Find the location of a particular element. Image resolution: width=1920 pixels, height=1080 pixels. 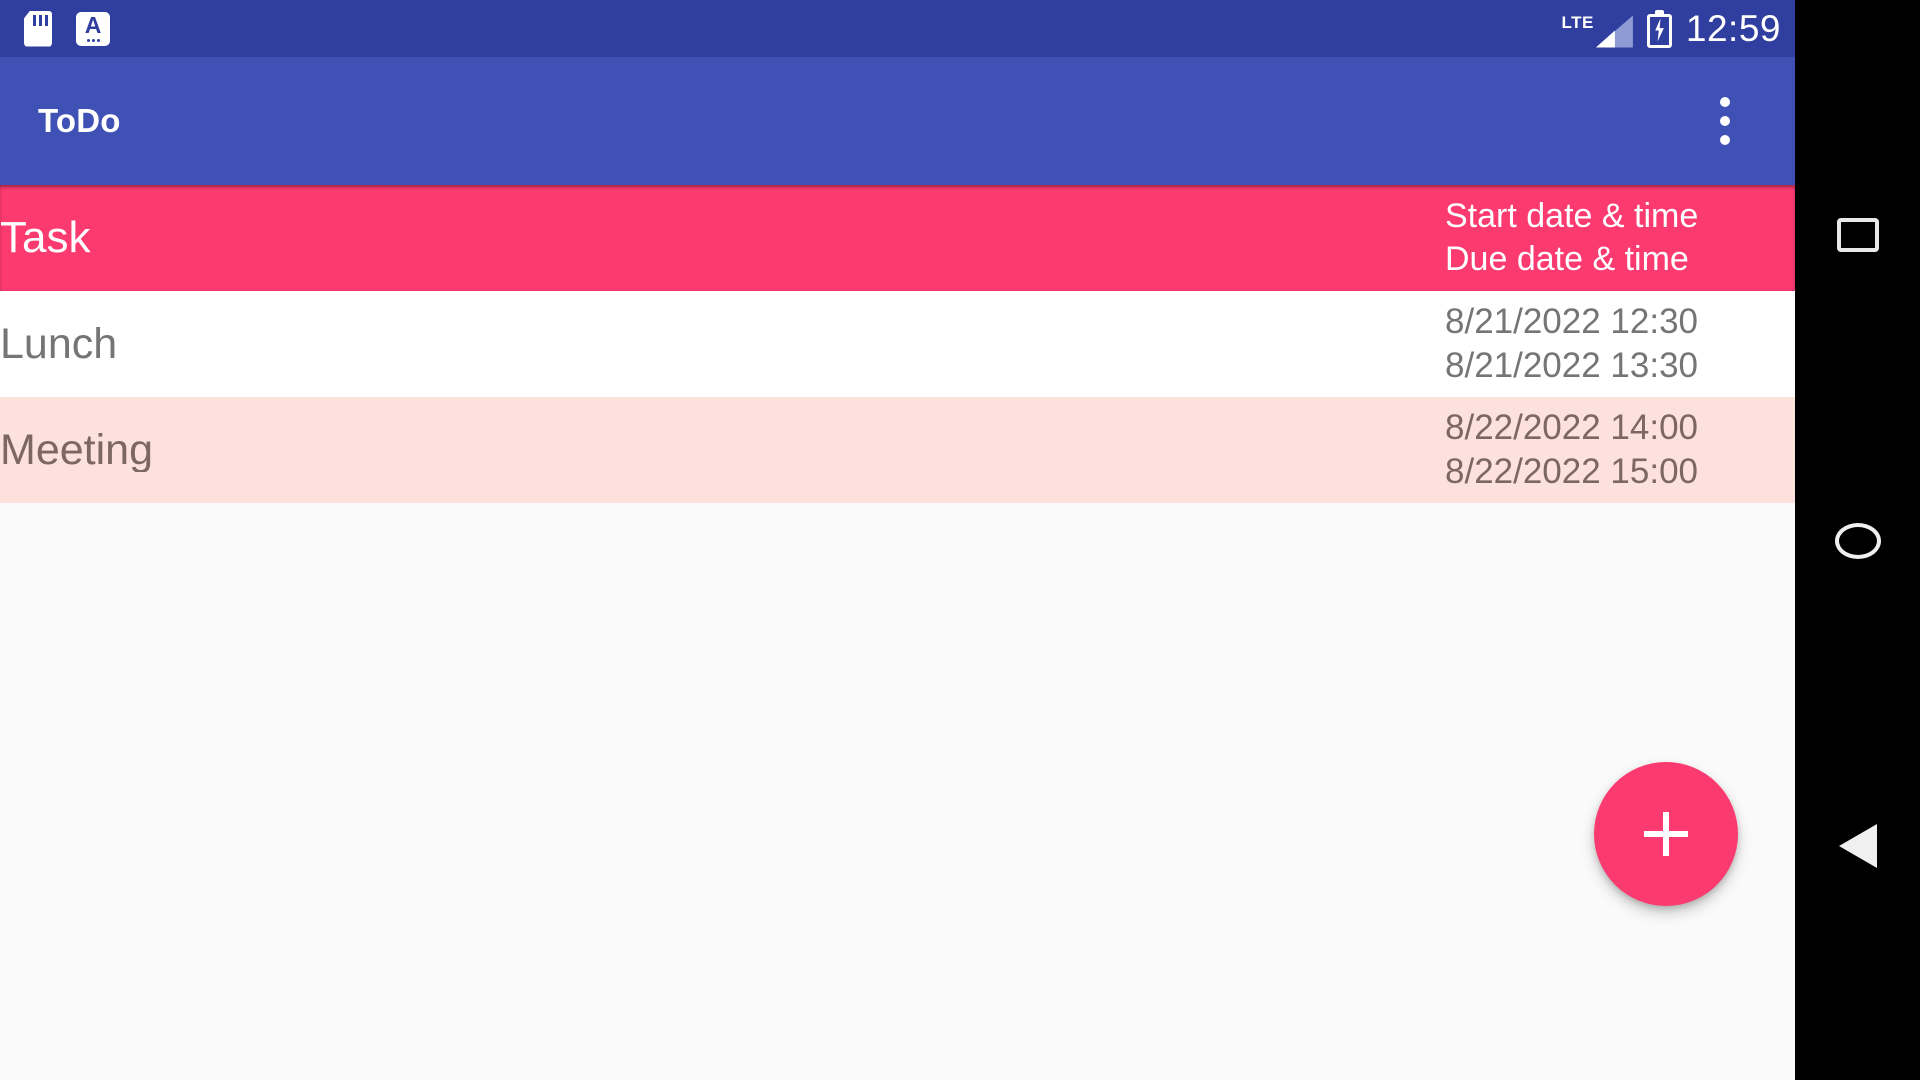

alphabet-input-icon: A is located at coordinates (93, 28).